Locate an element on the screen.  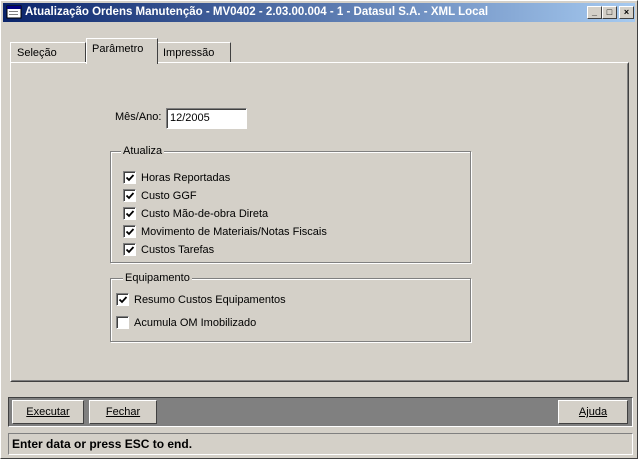
tab-impressao: Impressão is located at coordinates (193, 52).